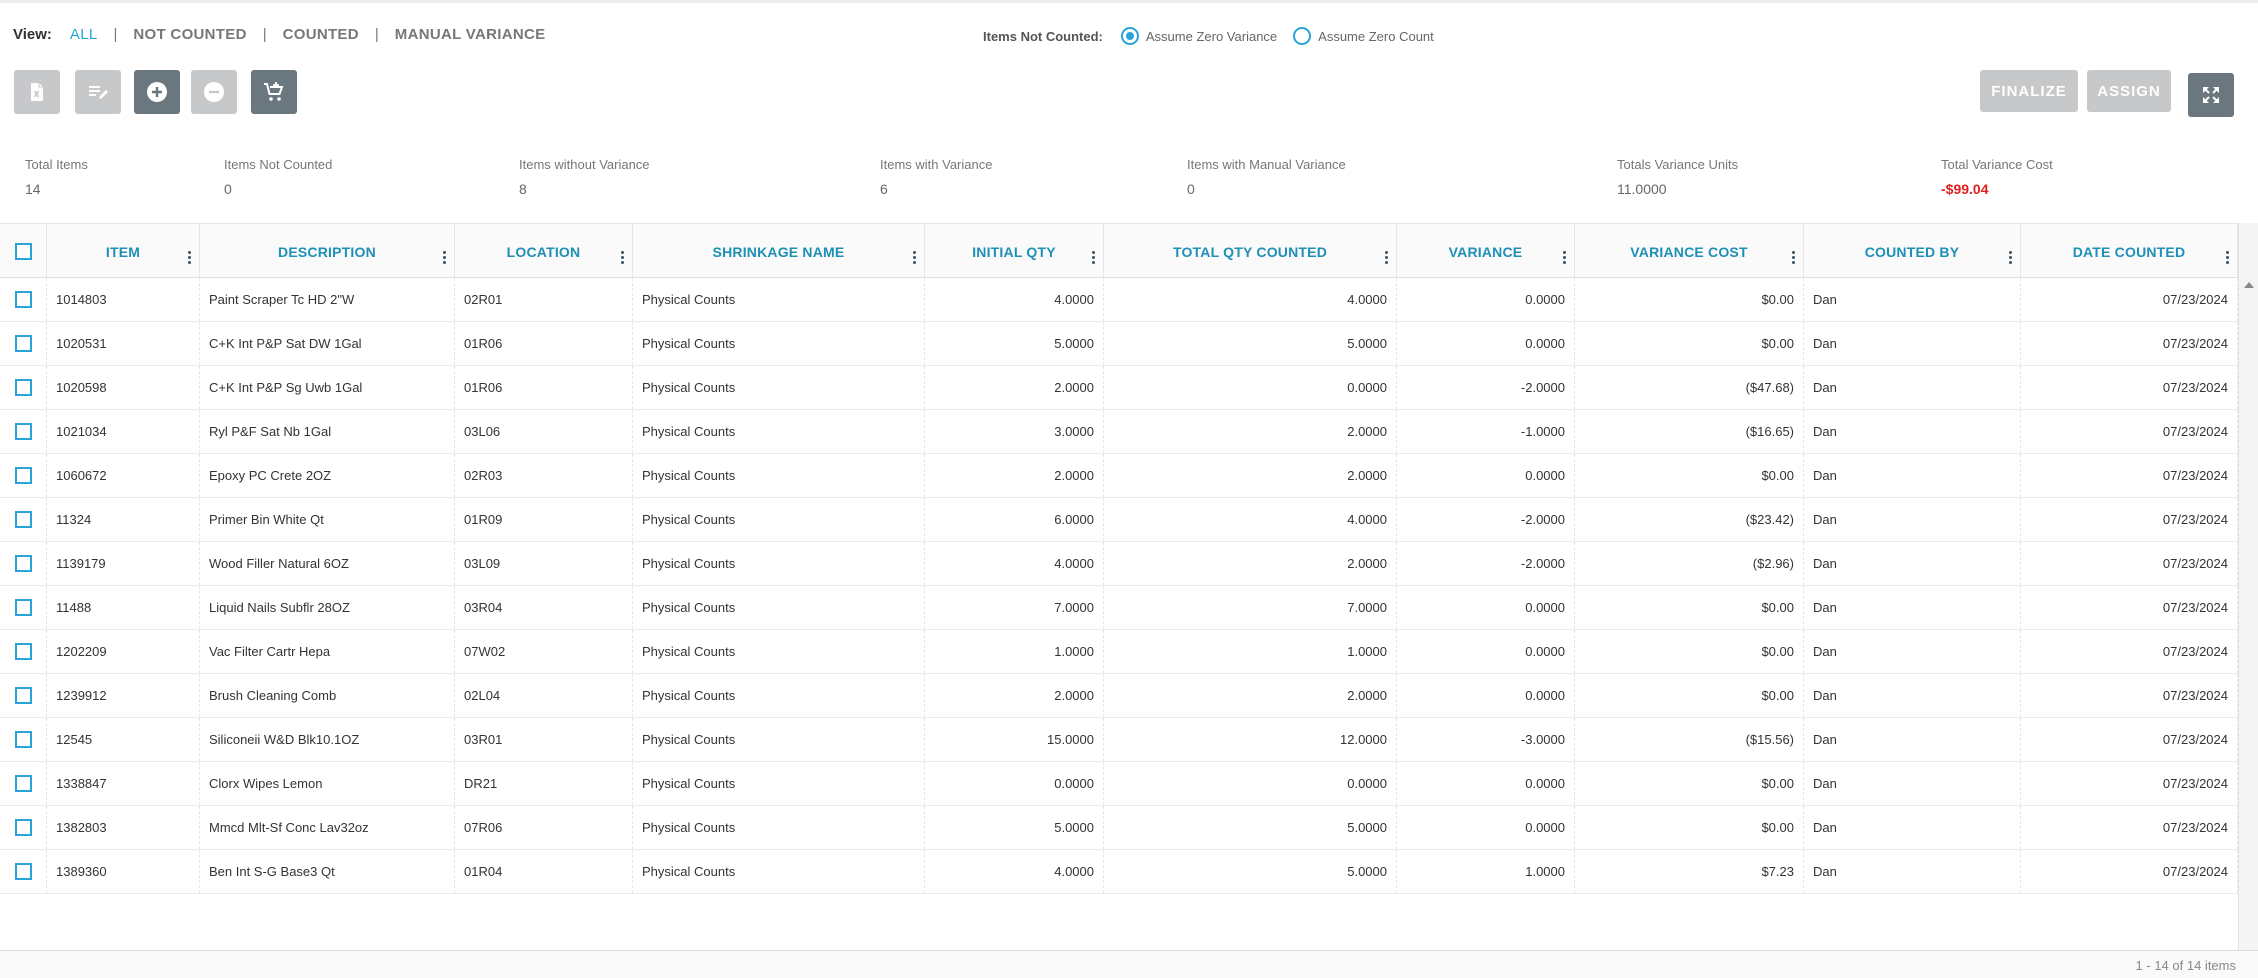 This screenshot has width=2258, height=978. I want to click on header-variance: VARIANCE, so click(1486, 251).